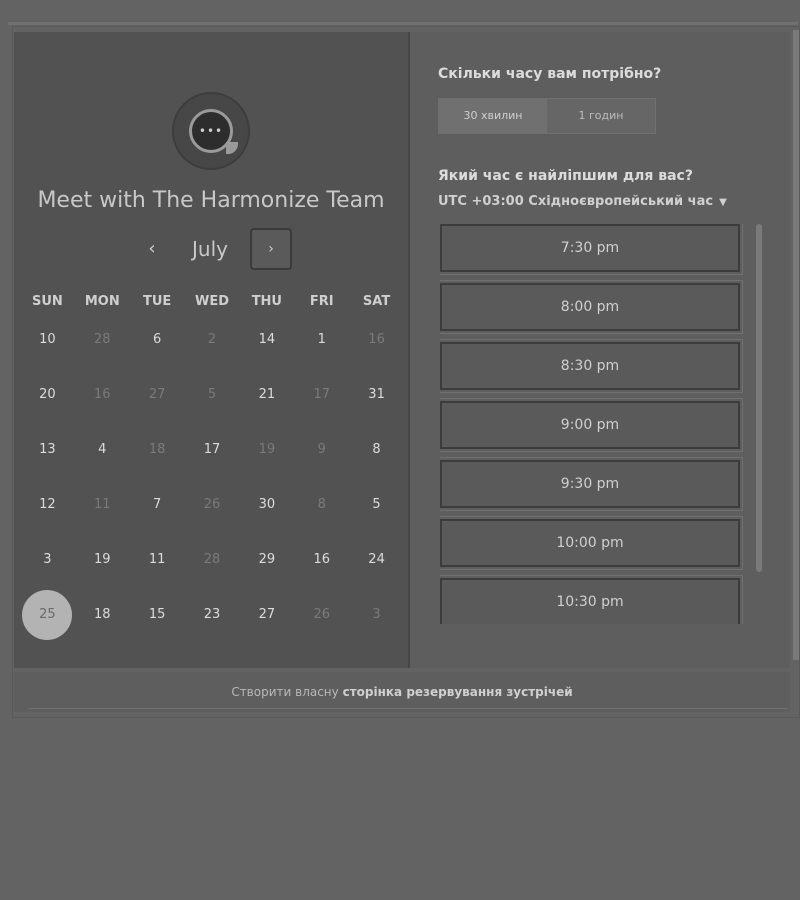  What do you see at coordinates (266, 301) in the screenshot?
I see `weekday-label: THU` at bounding box center [266, 301].